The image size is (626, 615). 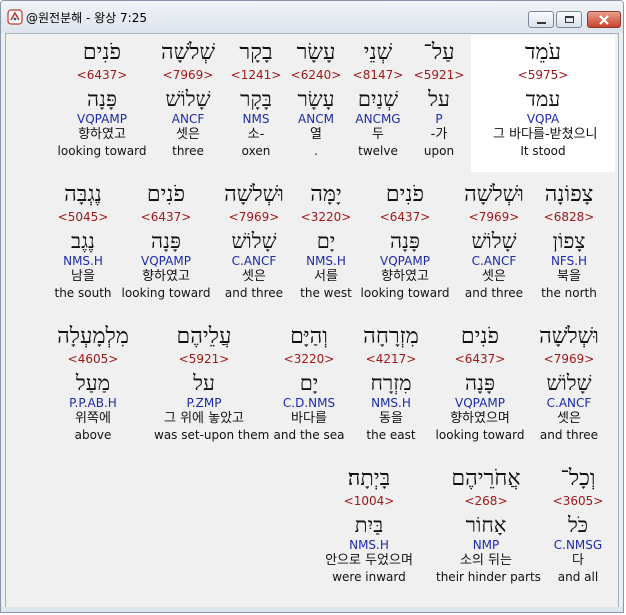 I want to click on close-icon, so click(x=604, y=19).